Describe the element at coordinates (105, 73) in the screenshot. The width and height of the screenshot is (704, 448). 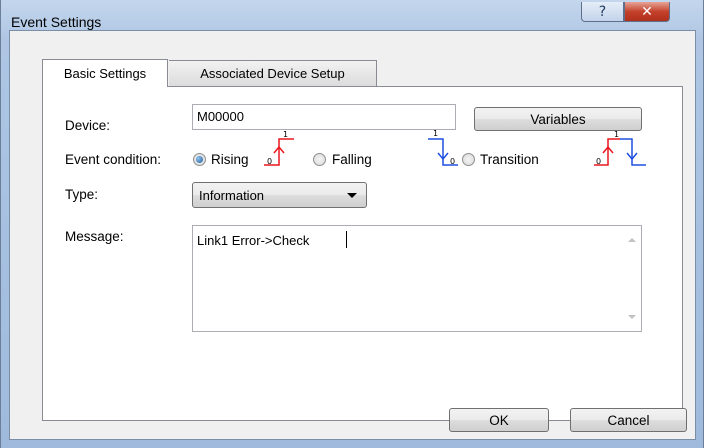
I see `tab-basic-settings: Basic Settings` at that location.